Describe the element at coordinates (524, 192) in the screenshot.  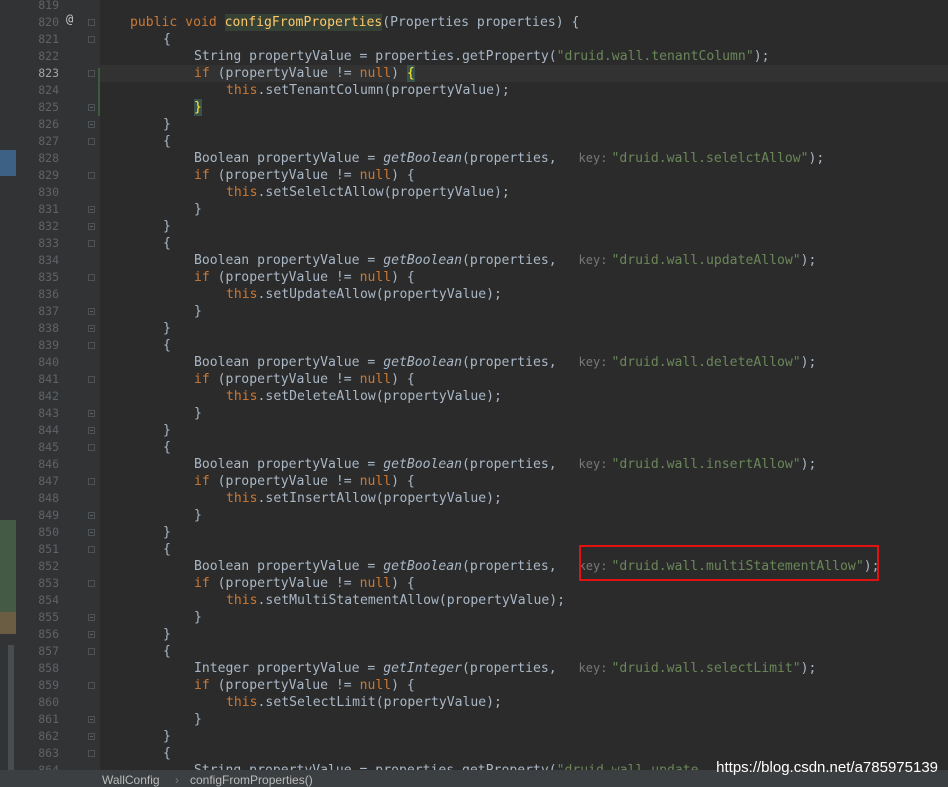
I see `code-line: this.setSelelctAllow(propertyValue);` at that location.